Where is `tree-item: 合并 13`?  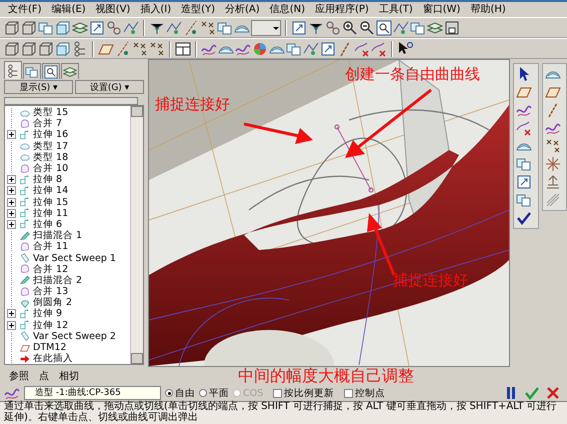 tree-item: 合并 13 is located at coordinates (50, 292).